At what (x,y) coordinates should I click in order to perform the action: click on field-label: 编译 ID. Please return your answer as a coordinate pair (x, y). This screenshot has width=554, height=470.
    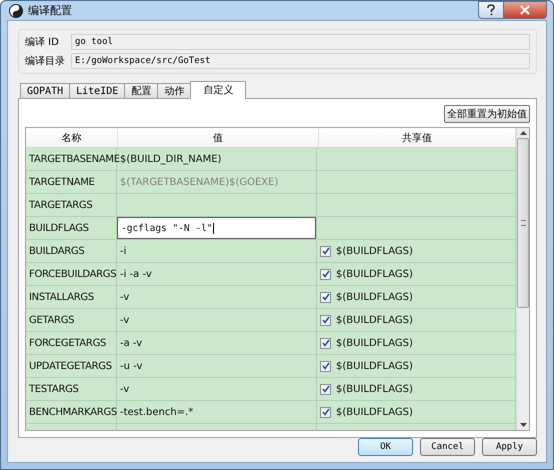
    Looking at the image, I should click on (42, 42).